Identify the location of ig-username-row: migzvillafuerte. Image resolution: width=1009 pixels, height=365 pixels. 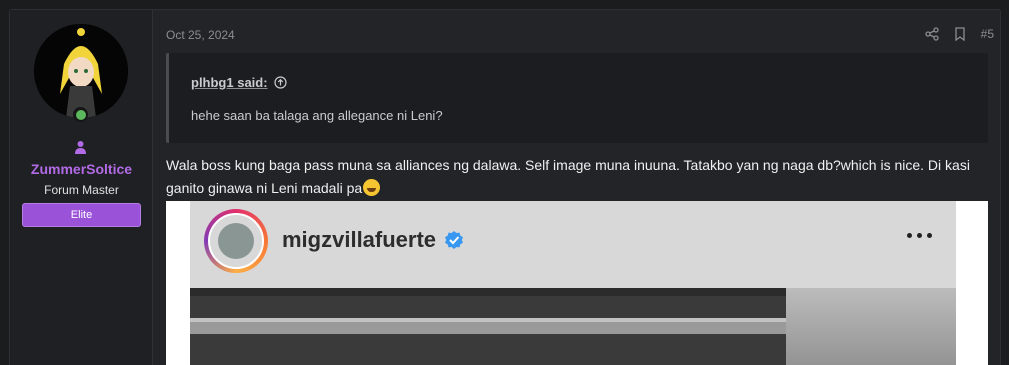
(373, 240).